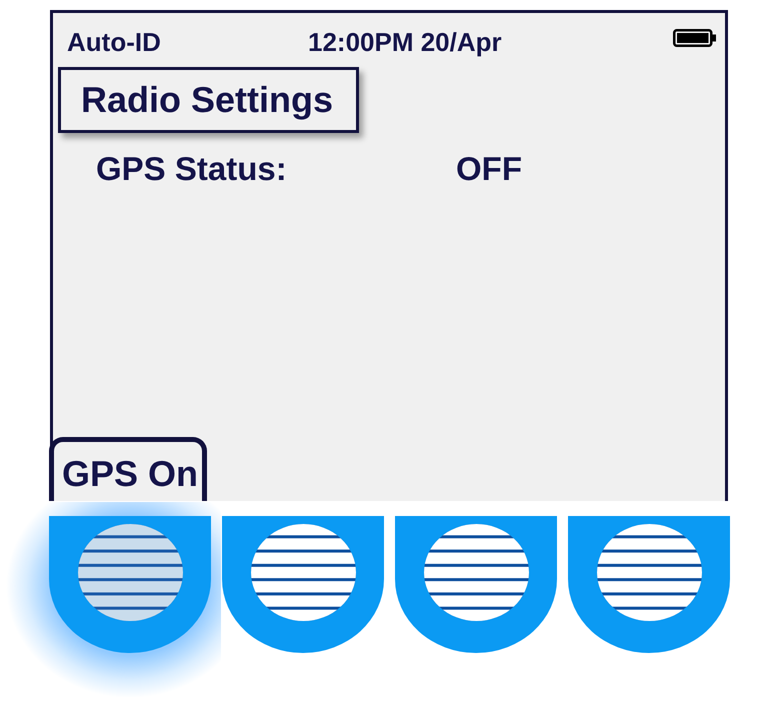  Describe the element at coordinates (114, 42) in the screenshot. I see `status-label: Auto-ID` at that location.